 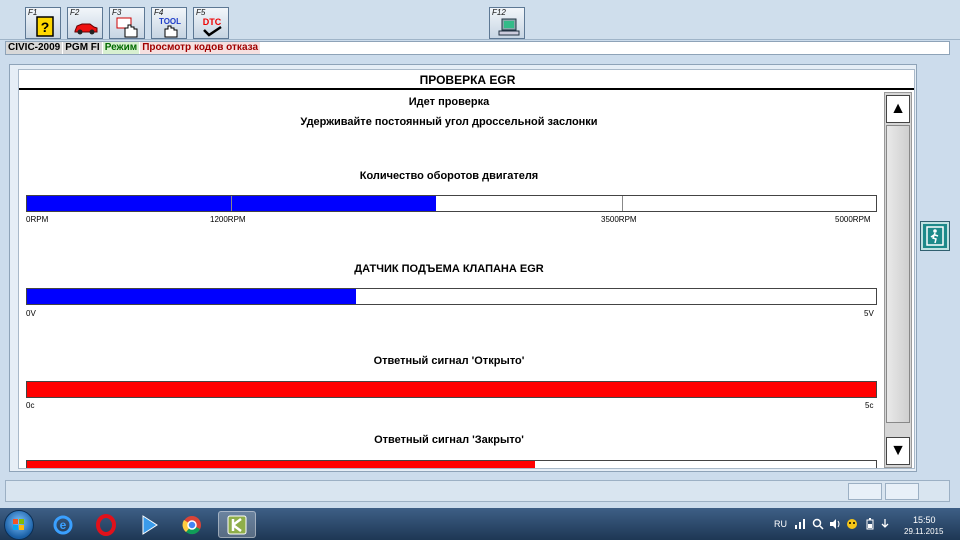 What do you see at coordinates (228, 219) in the screenshot?
I see `rpm-scale-1200: 1200RPM` at bounding box center [228, 219].